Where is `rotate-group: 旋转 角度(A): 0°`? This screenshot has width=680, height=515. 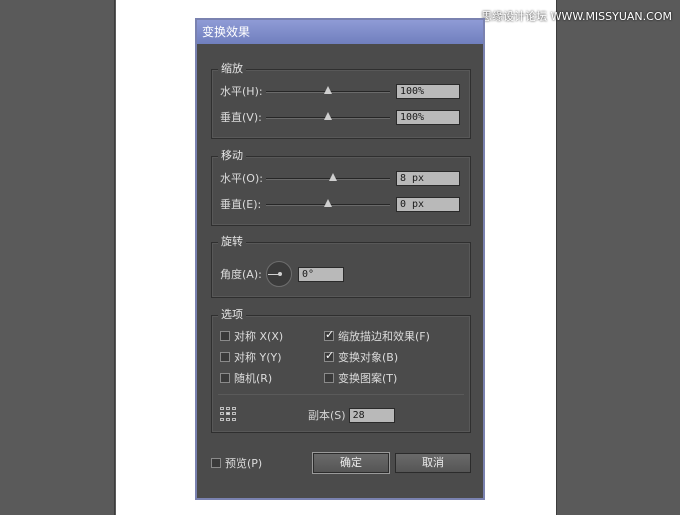 rotate-group: 旋转 角度(A): 0° is located at coordinates (341, 266).